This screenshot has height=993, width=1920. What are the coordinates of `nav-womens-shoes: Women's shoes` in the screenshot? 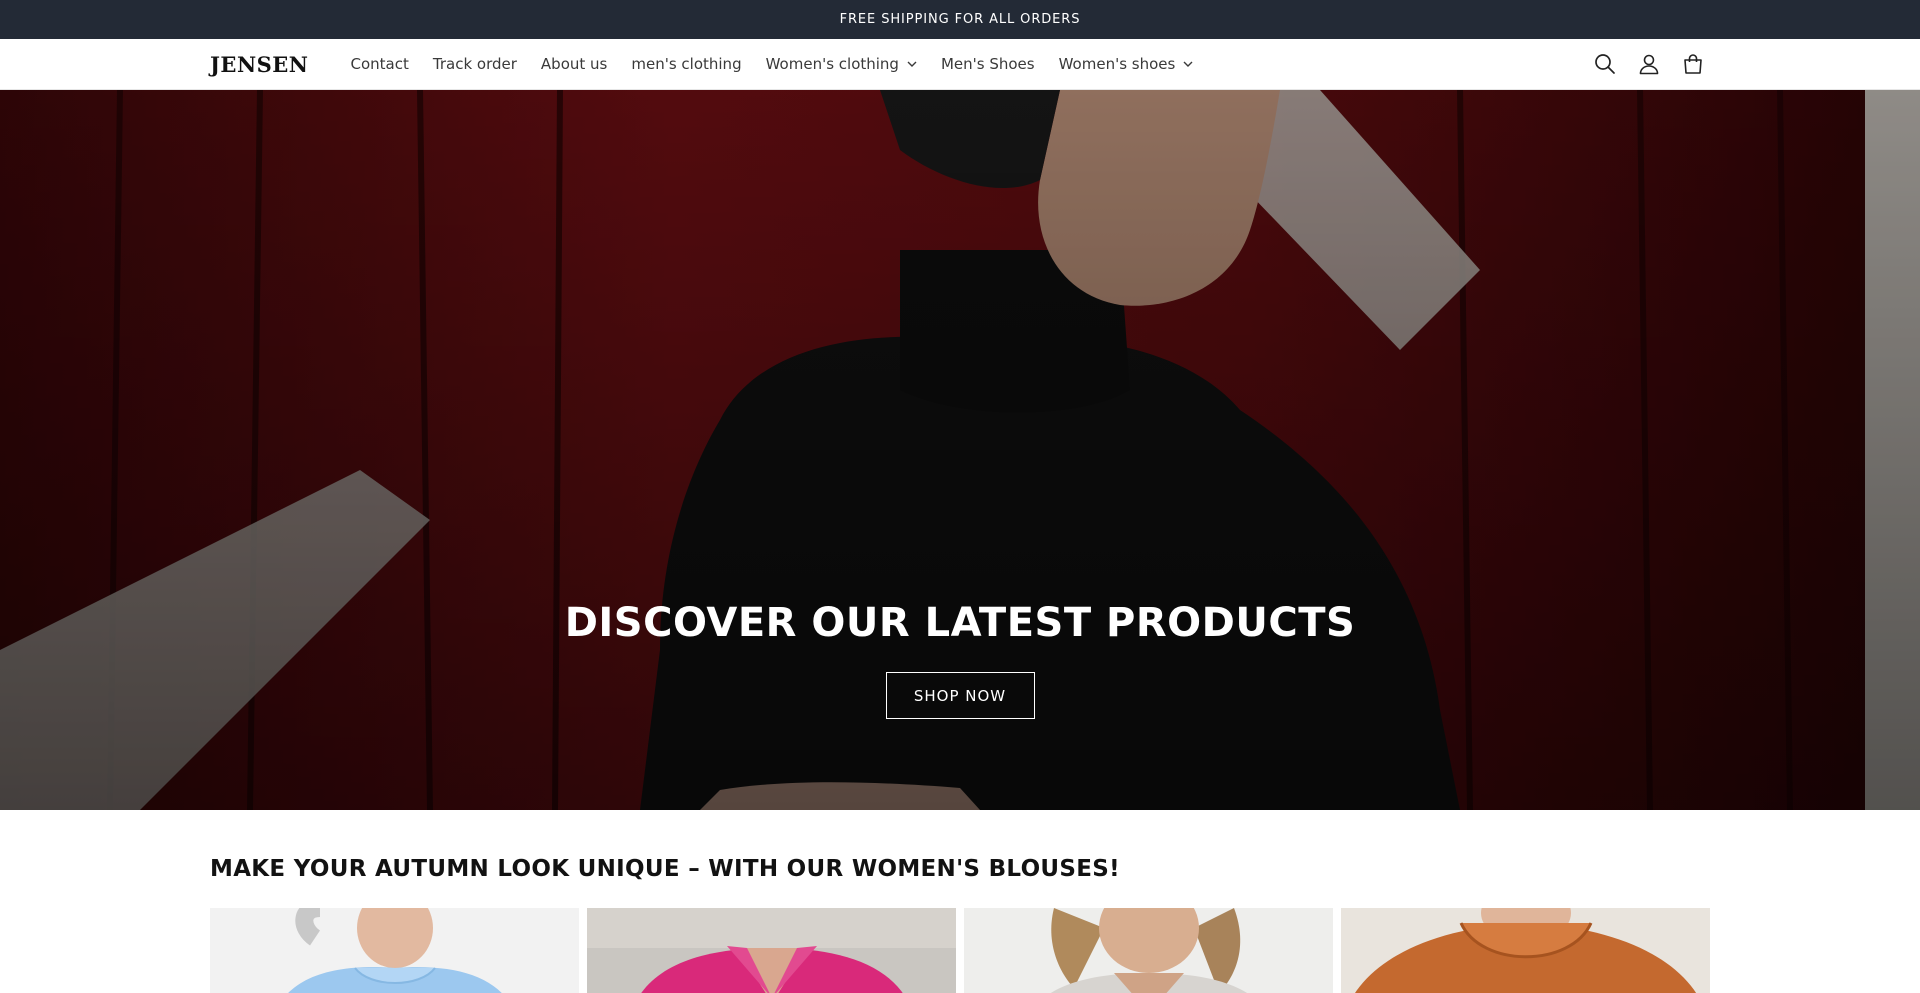 It's located at (1126, 64).